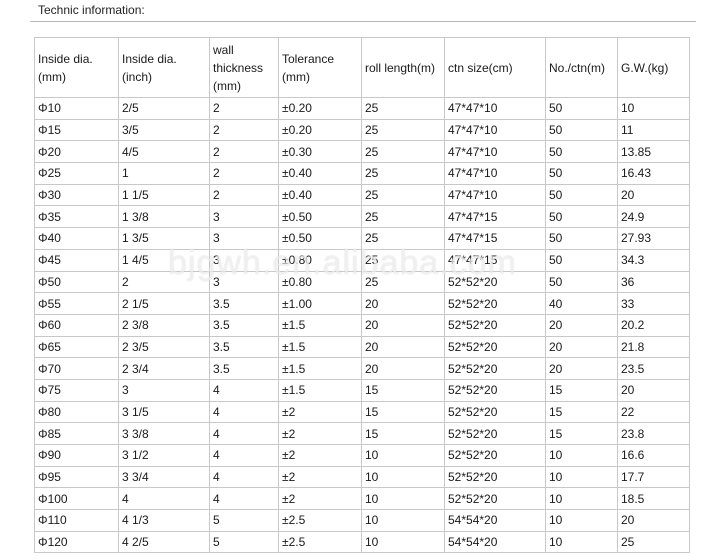  I want to click on section-caption: Technic information:, so click(91, 10).